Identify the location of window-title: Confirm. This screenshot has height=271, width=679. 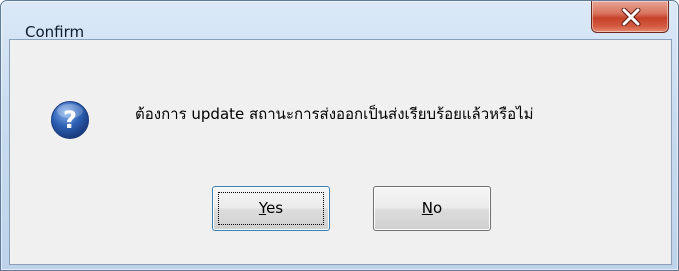
(55, 32).